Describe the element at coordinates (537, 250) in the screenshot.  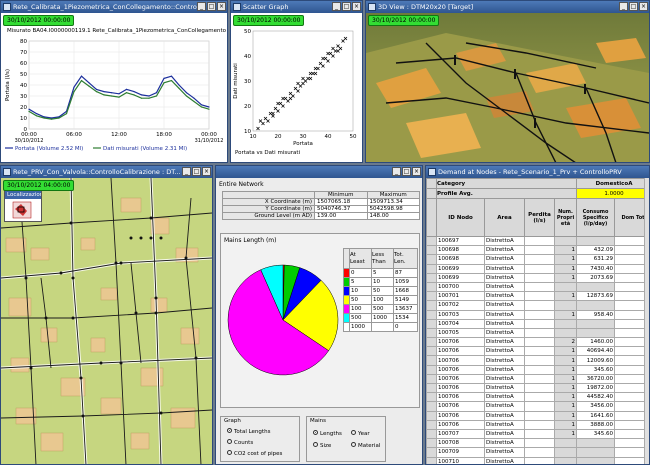
I see `demand-row: 100698 DistrettoA 1 432.09` at that location.